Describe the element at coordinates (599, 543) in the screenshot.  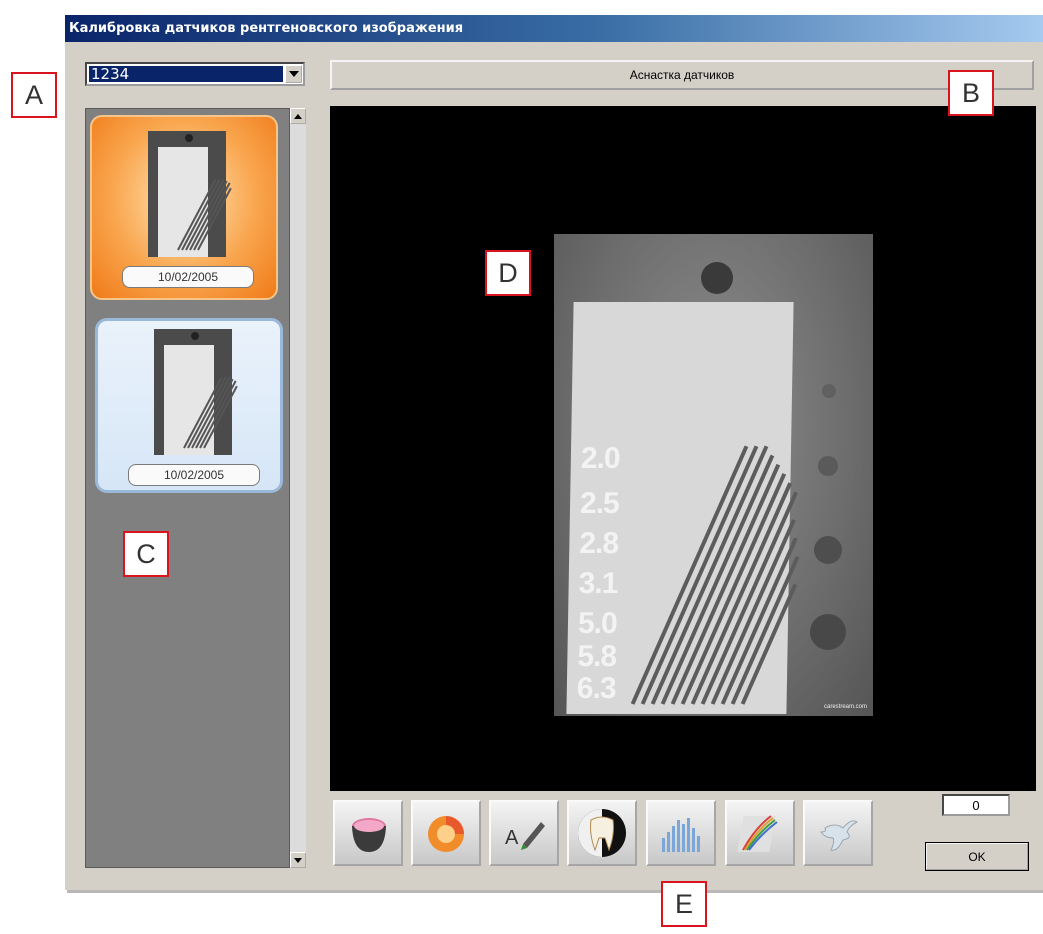
I see `scale-label: 2.8` at that location.